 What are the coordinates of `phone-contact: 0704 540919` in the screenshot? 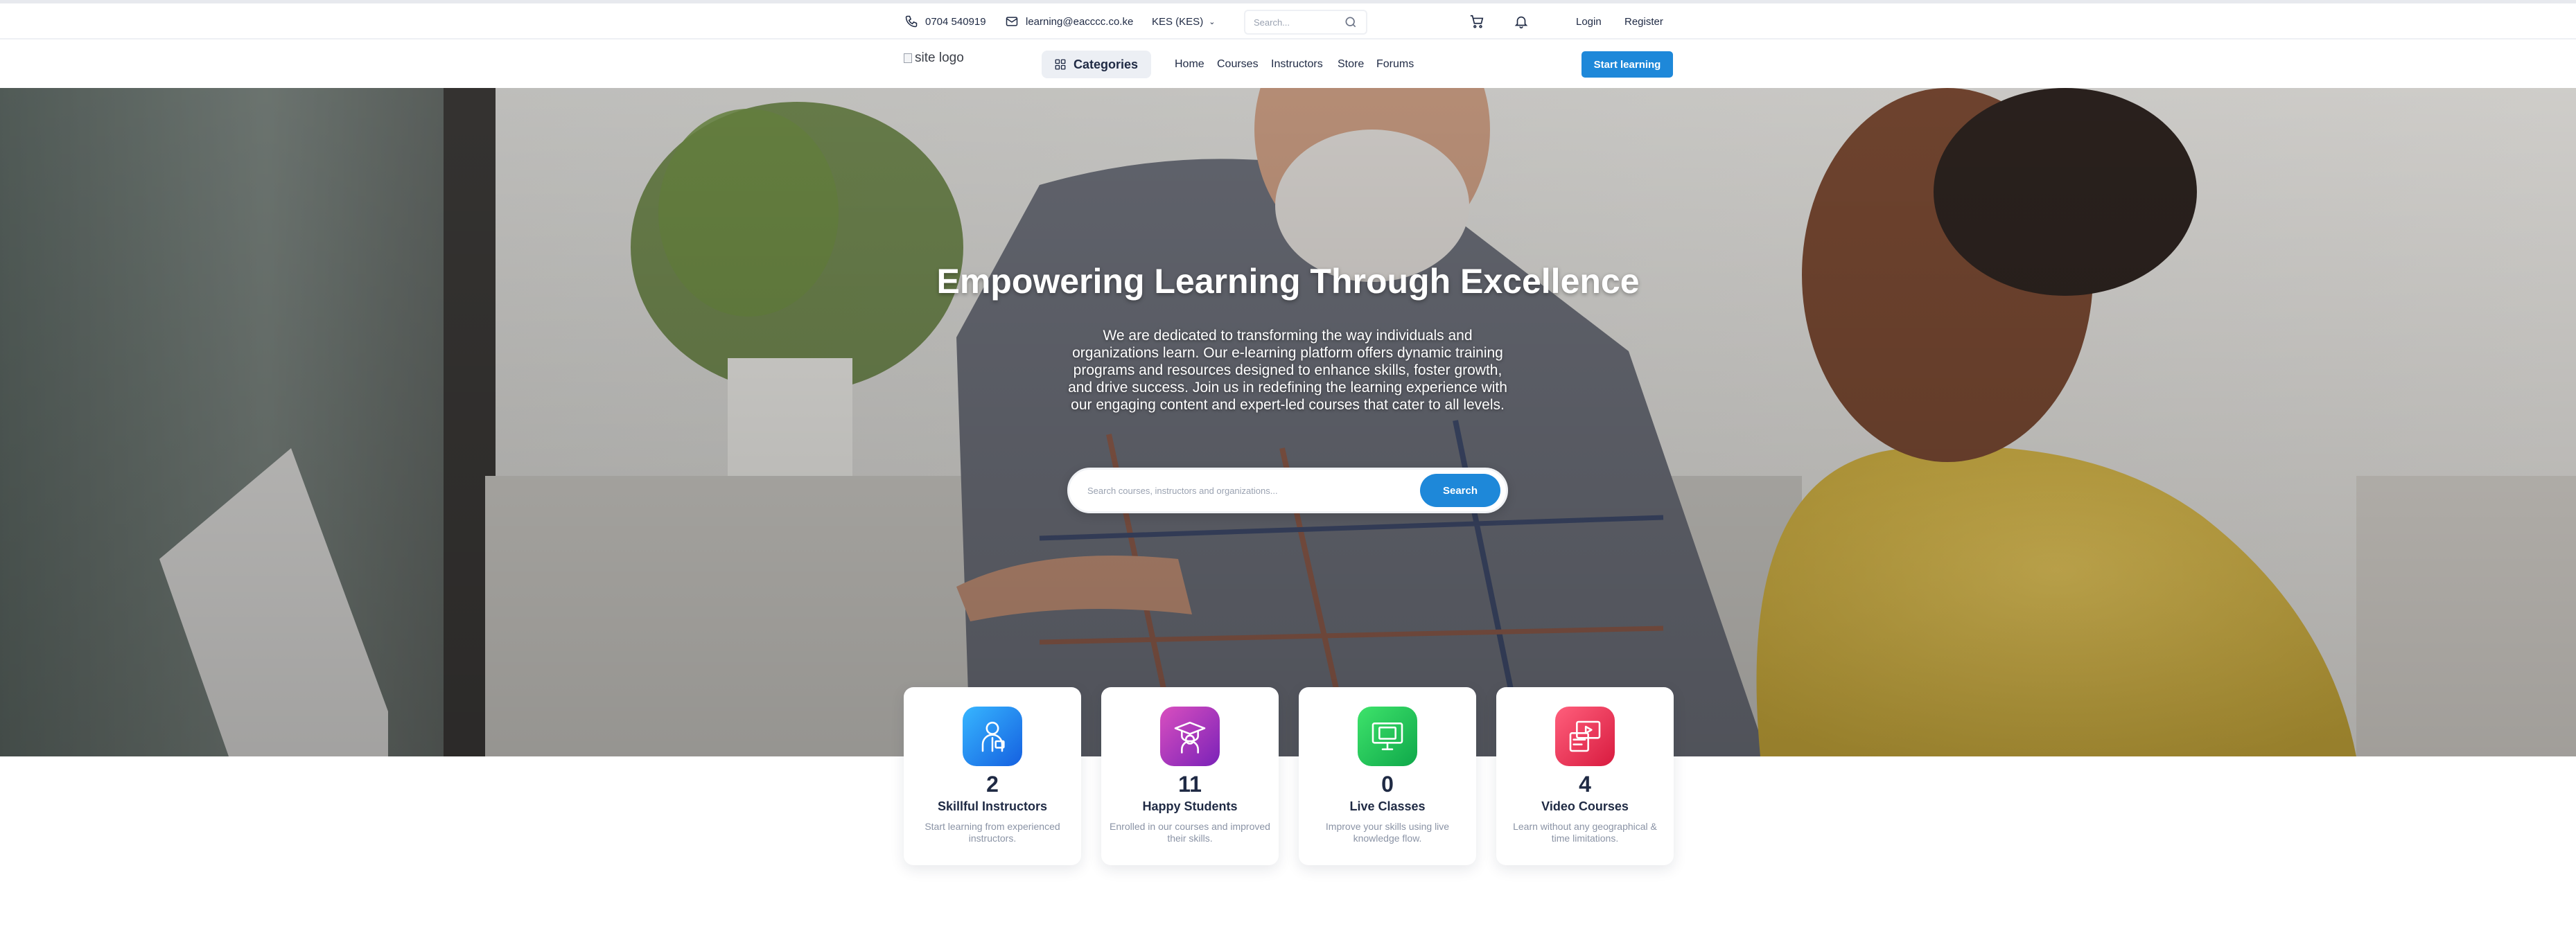 It's located at (945, 21).